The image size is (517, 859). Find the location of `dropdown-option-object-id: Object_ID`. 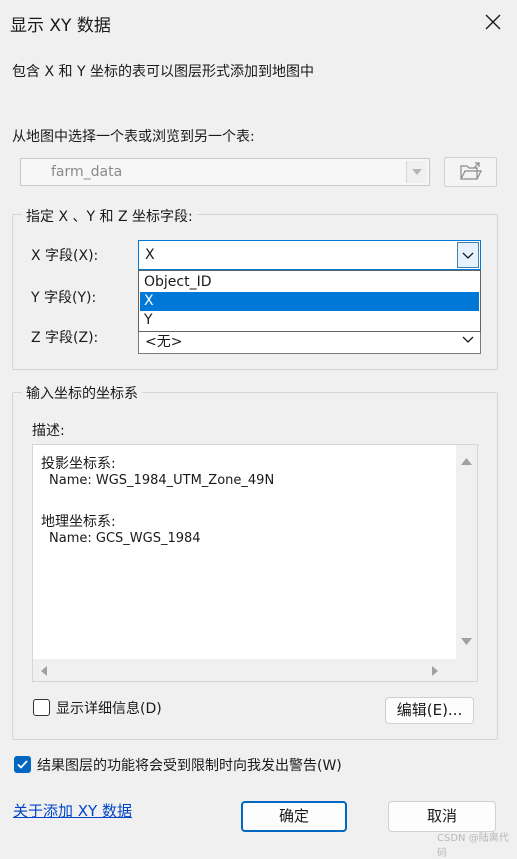

dropdown-option-object-id: Object_ID is located at coordinates (309, 282).